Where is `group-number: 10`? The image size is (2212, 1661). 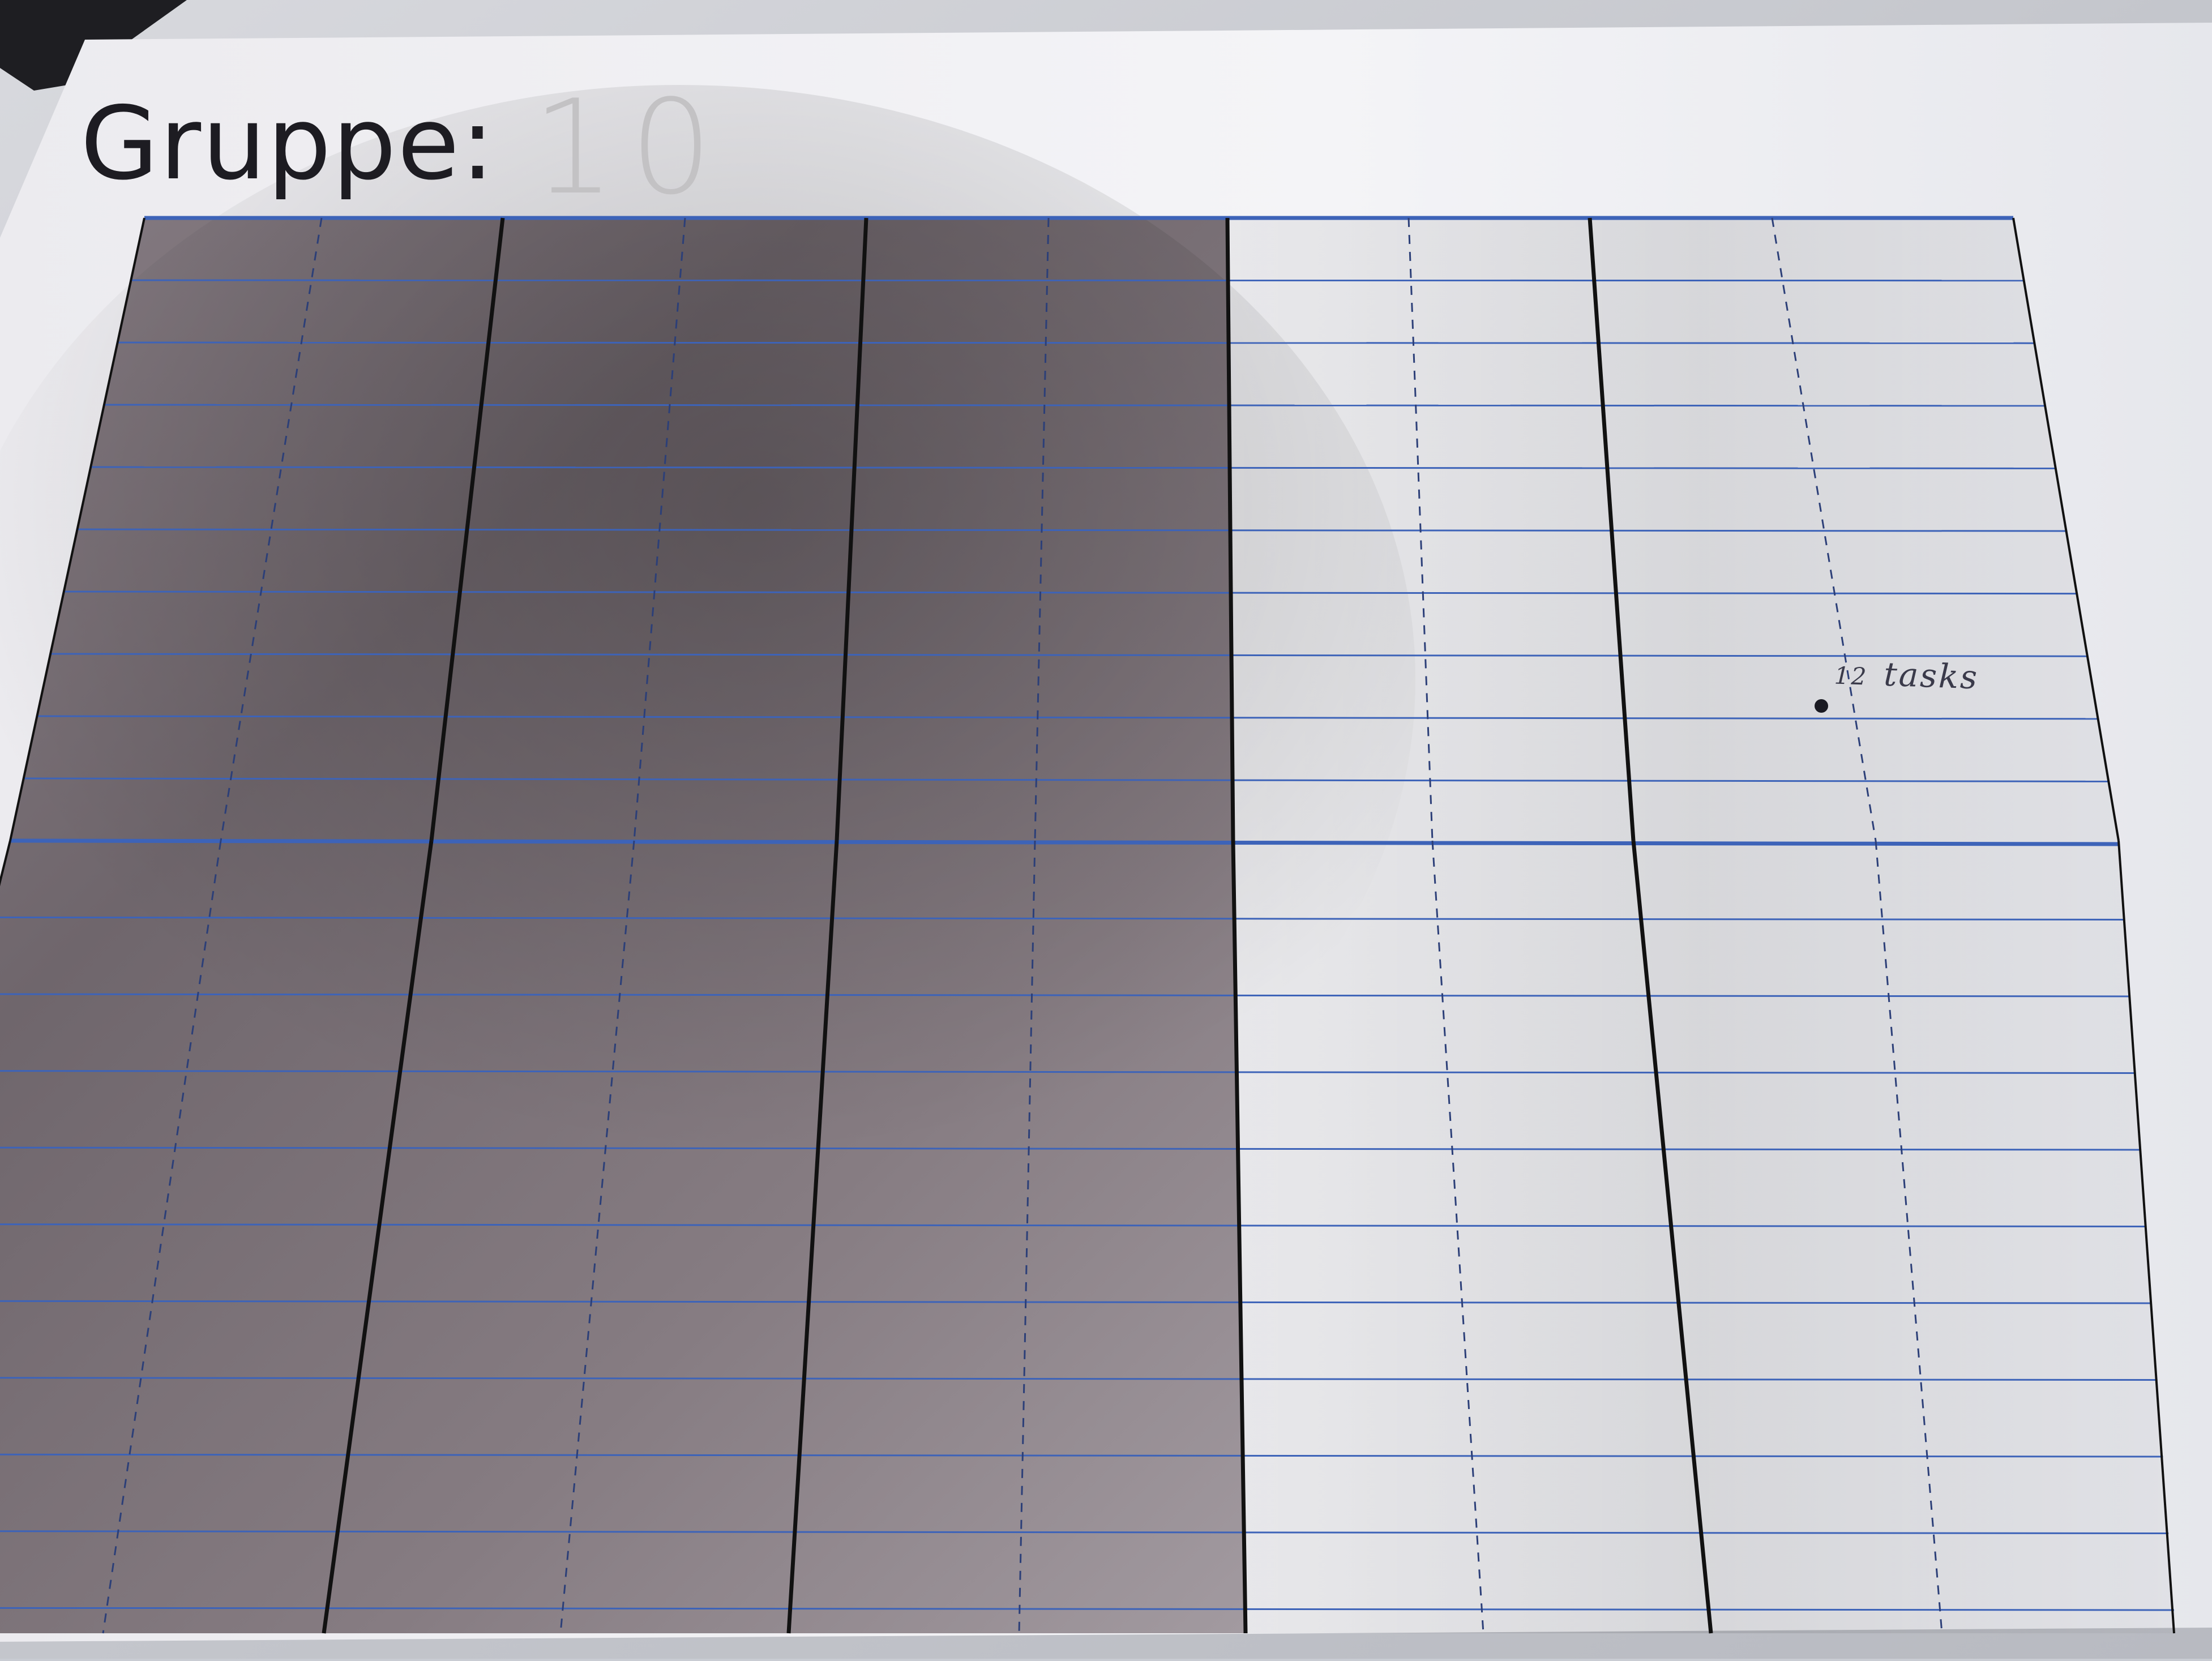
group-number: 10 is located at coordinates (630, 148).